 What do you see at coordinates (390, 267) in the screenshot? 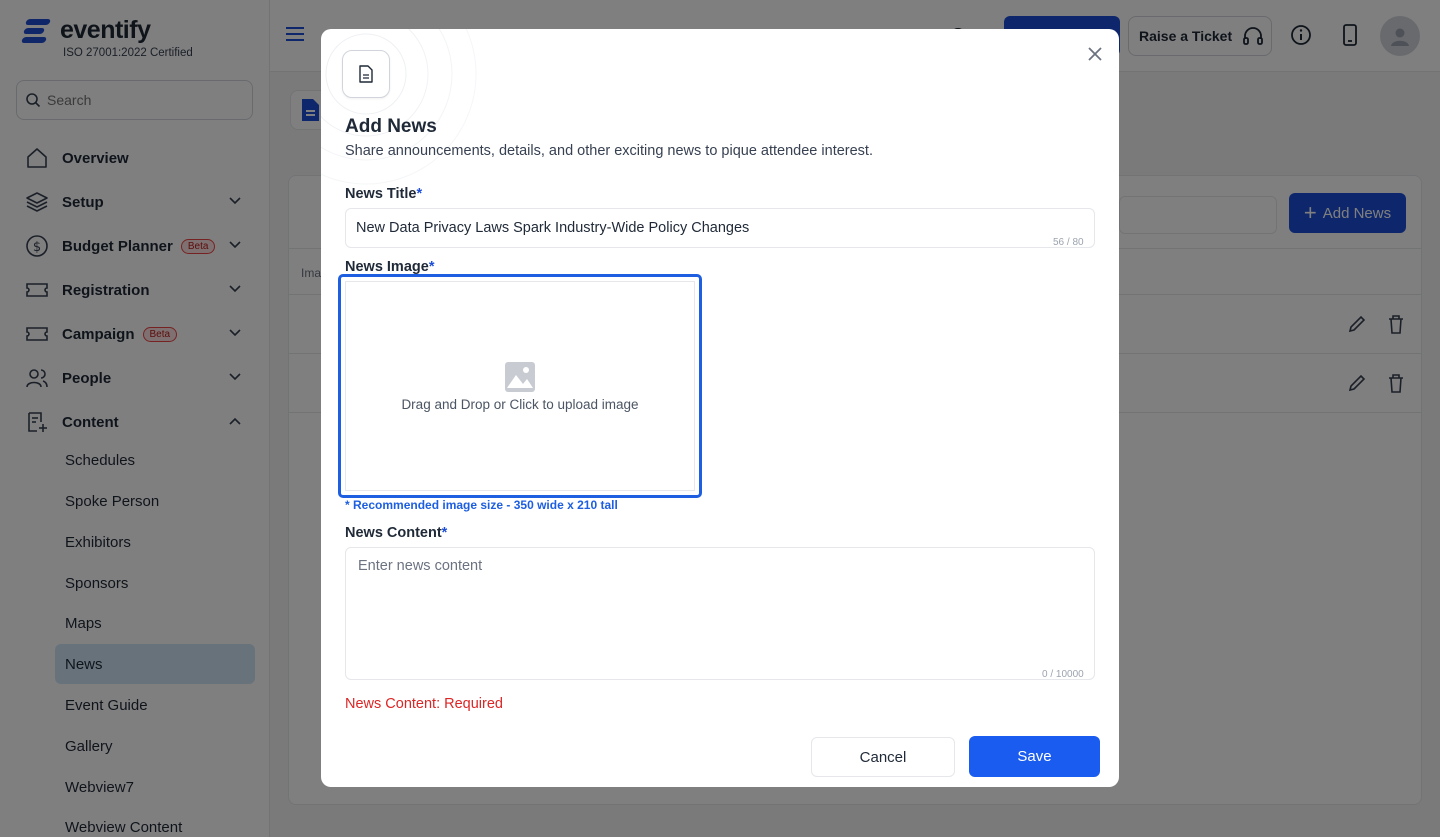
I see `news-image-label: News Image*` at bounding box center [390, 267].